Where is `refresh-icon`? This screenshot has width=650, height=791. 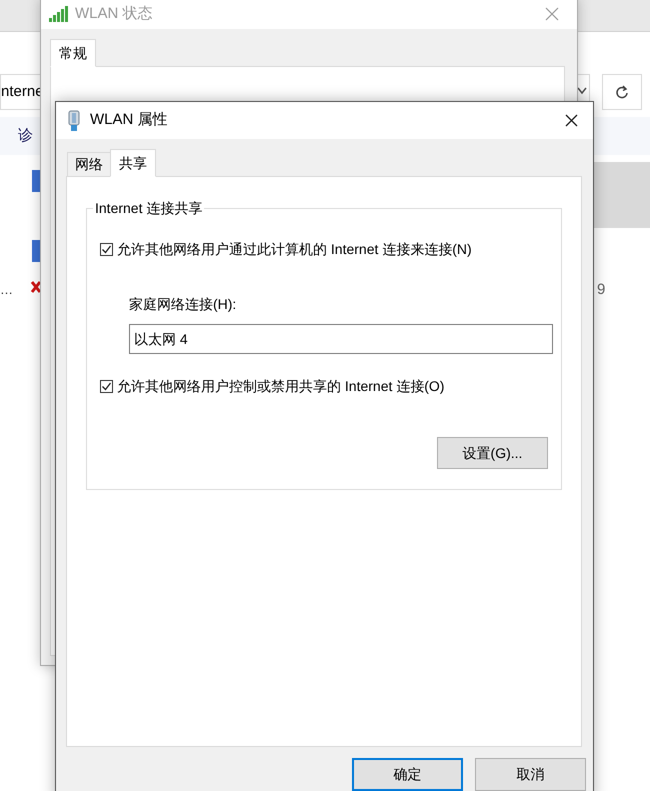
refresh-icon is located at coordinates (622, 92).